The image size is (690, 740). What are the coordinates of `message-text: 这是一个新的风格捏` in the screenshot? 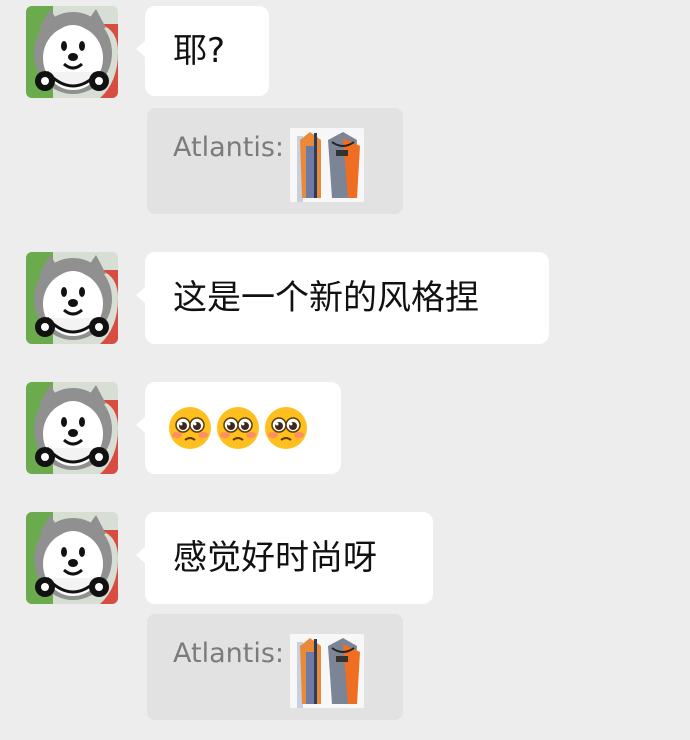 It's located at (326, 298).